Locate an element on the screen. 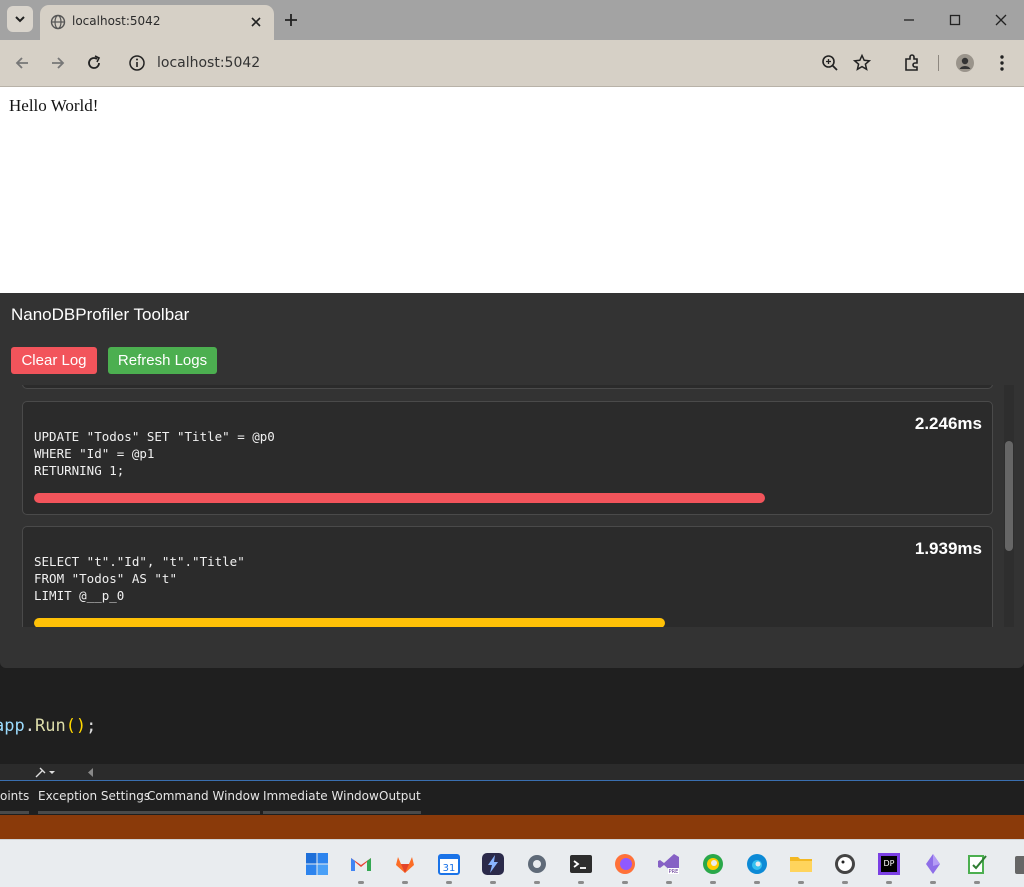 Image resolution: width=1024 pixels, height=887 pixels. tab-output: Output is located at coordinates (400, 801).